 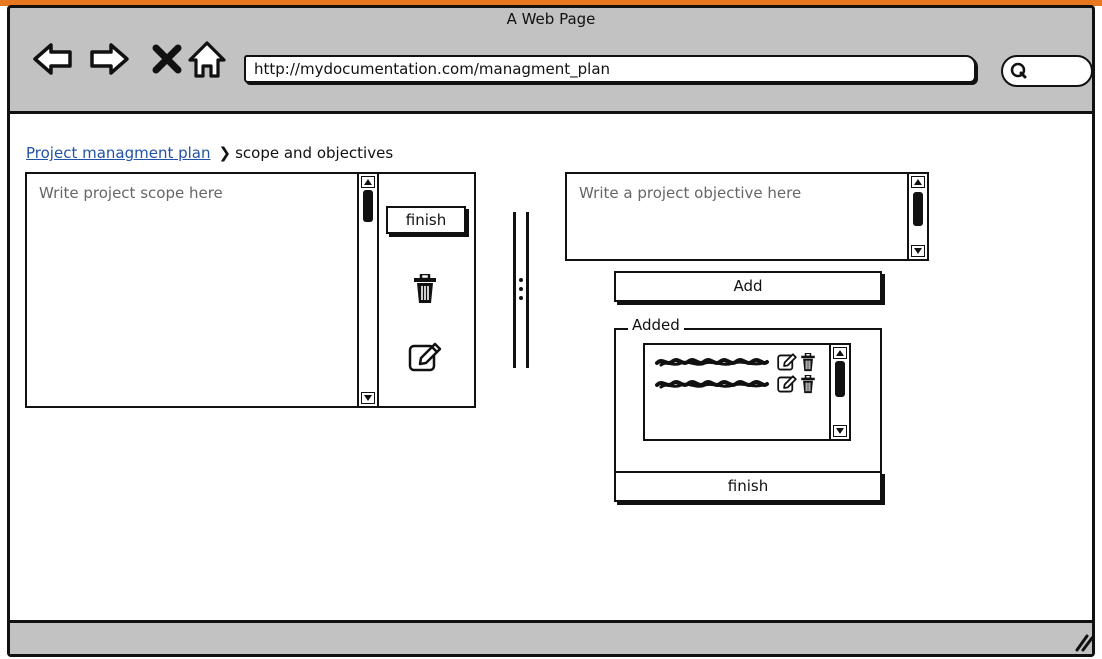 What do you see at coordinates (225, 153) in the screenshot?
I see `chevron-right-icon: ❯` at bounding box center [225, 153].